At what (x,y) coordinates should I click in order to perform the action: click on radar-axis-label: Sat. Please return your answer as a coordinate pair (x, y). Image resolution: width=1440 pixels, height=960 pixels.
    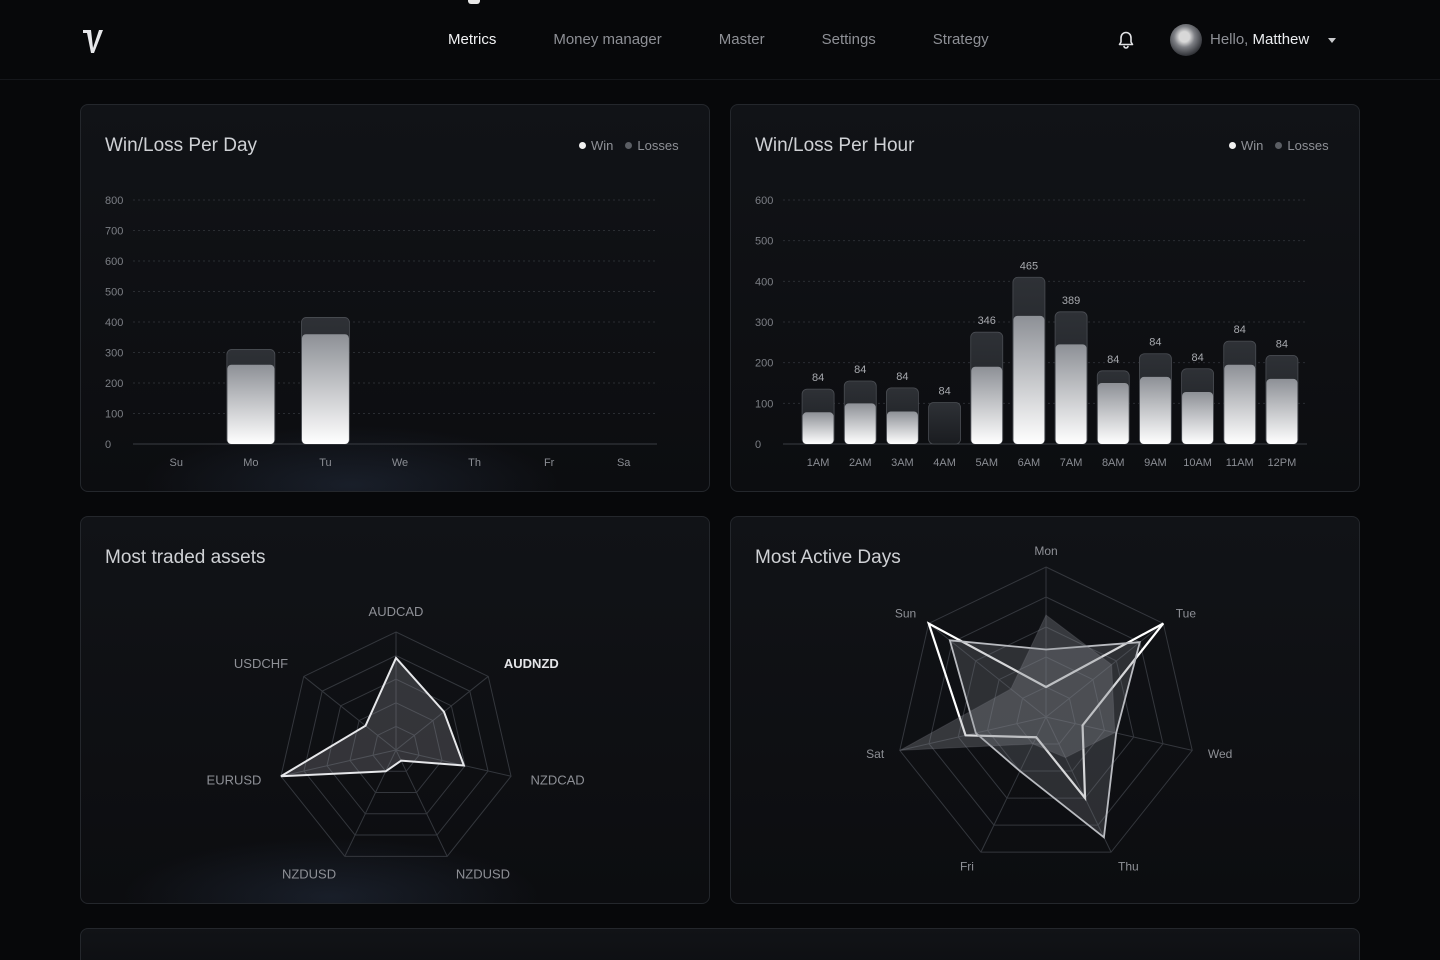
    Looking at the image, I should click on (875, 754).